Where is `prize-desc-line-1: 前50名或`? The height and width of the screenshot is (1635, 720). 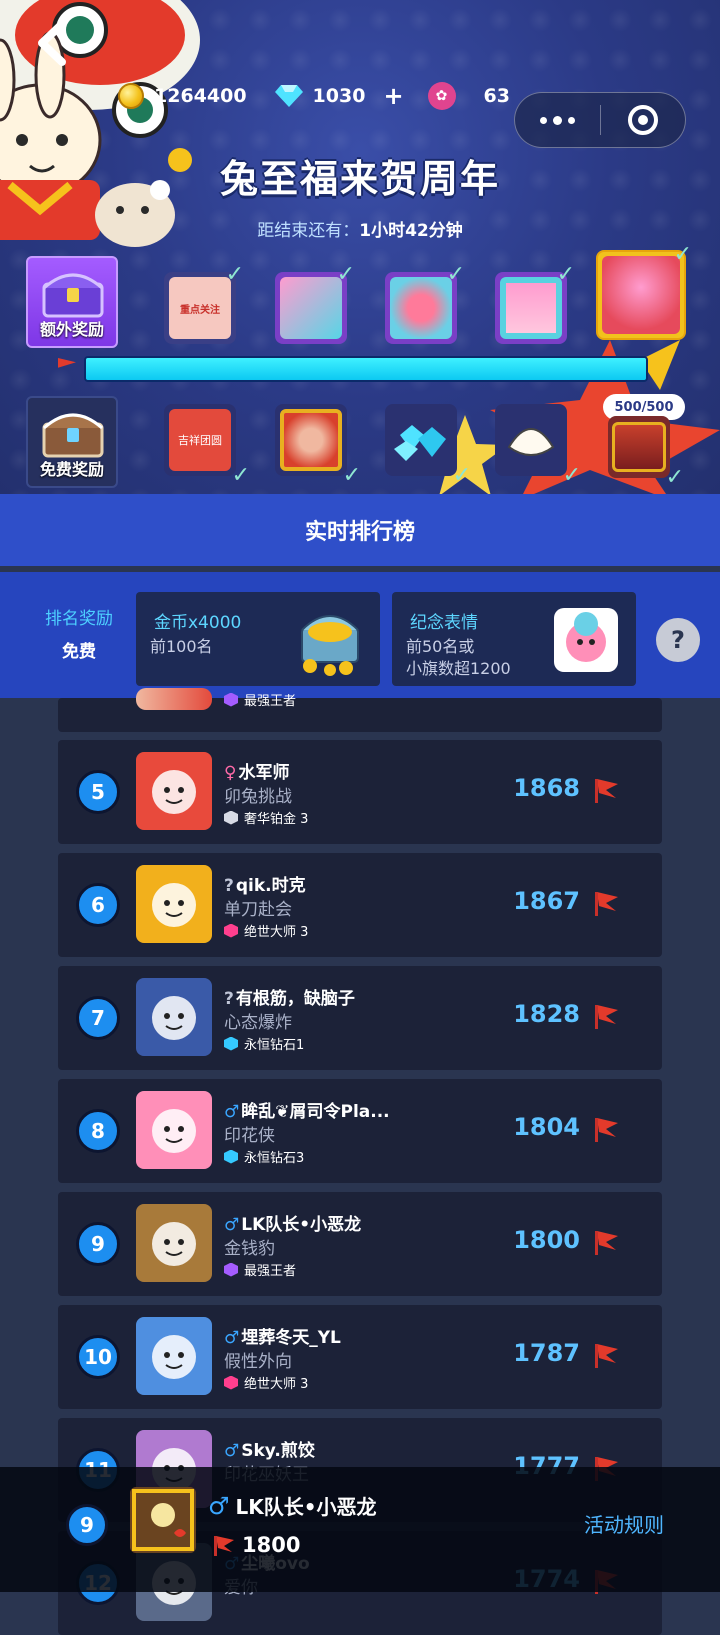
prize-desc-line-1: 前50名或 is located at coordinates (440, 646).